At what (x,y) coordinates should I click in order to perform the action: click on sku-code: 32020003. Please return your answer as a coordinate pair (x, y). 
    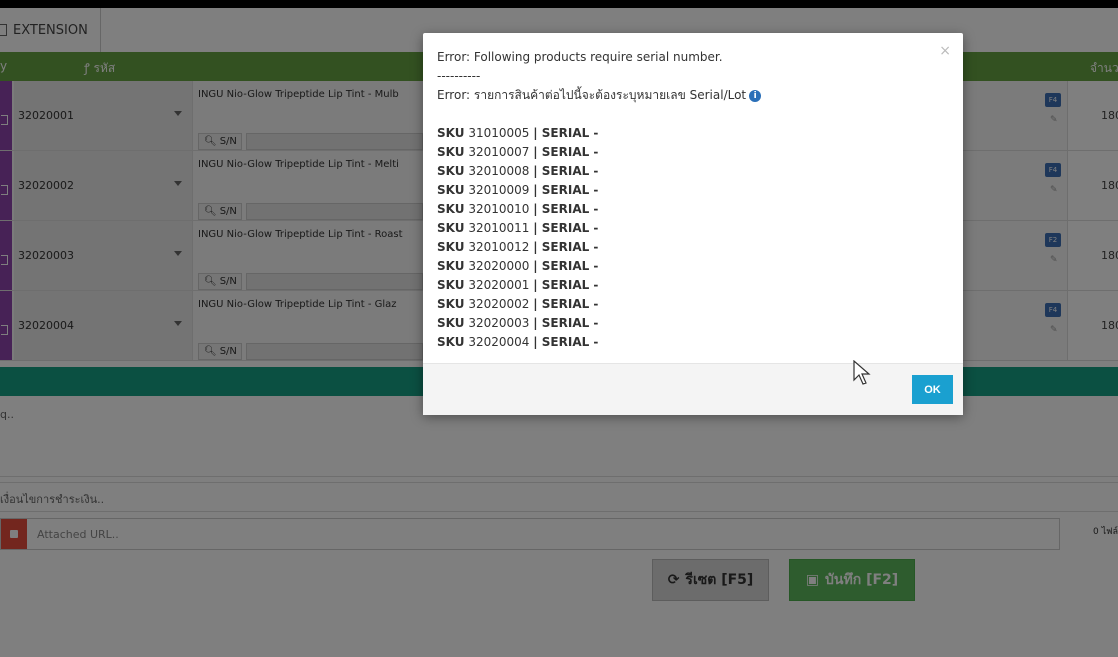
    Looking at the image, I should click on (499, 323).